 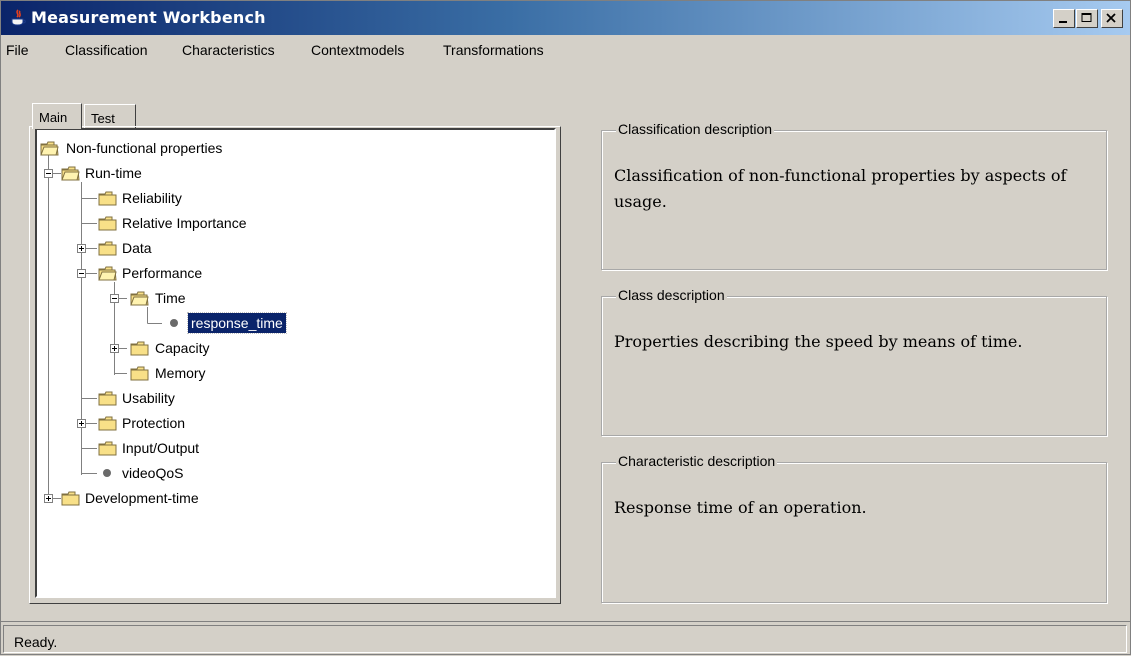 I want to click on close-button, so click(x=1112, y=18).